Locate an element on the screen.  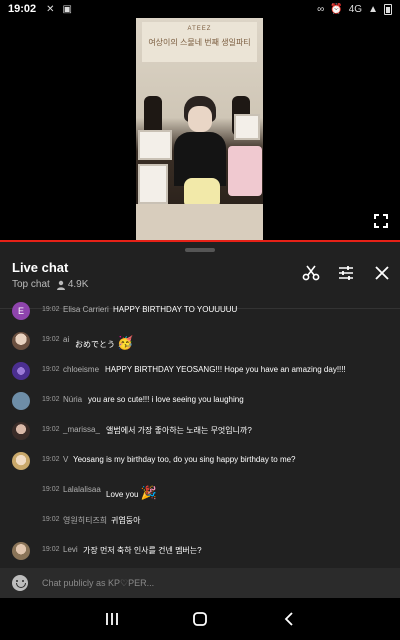
message-author: ai is located at coordinates (66, 339).